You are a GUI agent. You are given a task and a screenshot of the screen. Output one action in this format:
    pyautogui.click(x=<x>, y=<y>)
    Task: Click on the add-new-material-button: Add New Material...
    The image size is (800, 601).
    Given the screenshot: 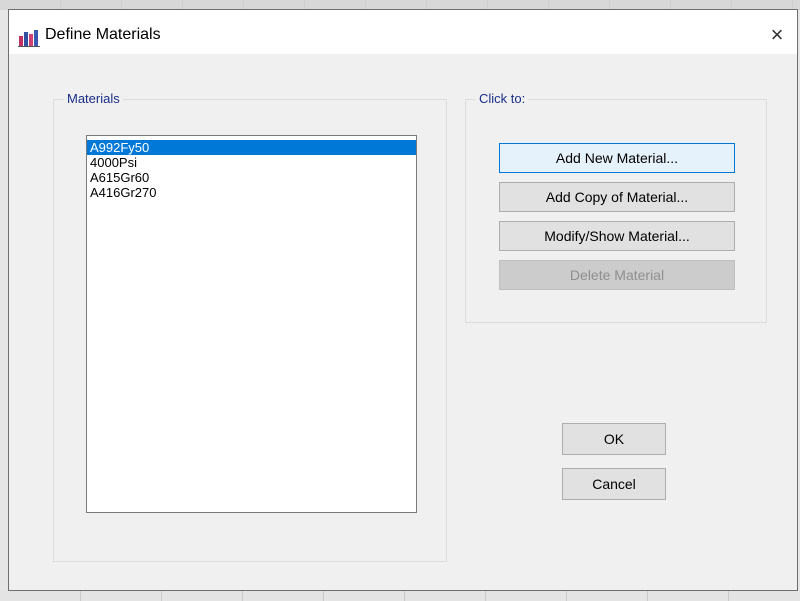 What is the action you would take?
    pyautogui.click(x=617, y=158)
    